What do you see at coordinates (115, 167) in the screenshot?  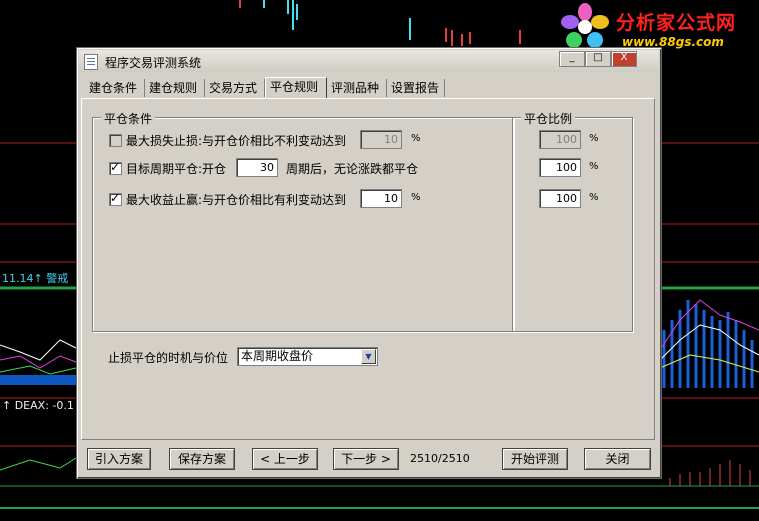 I see `target-period-checkbox` at bounding box center [115, 167].